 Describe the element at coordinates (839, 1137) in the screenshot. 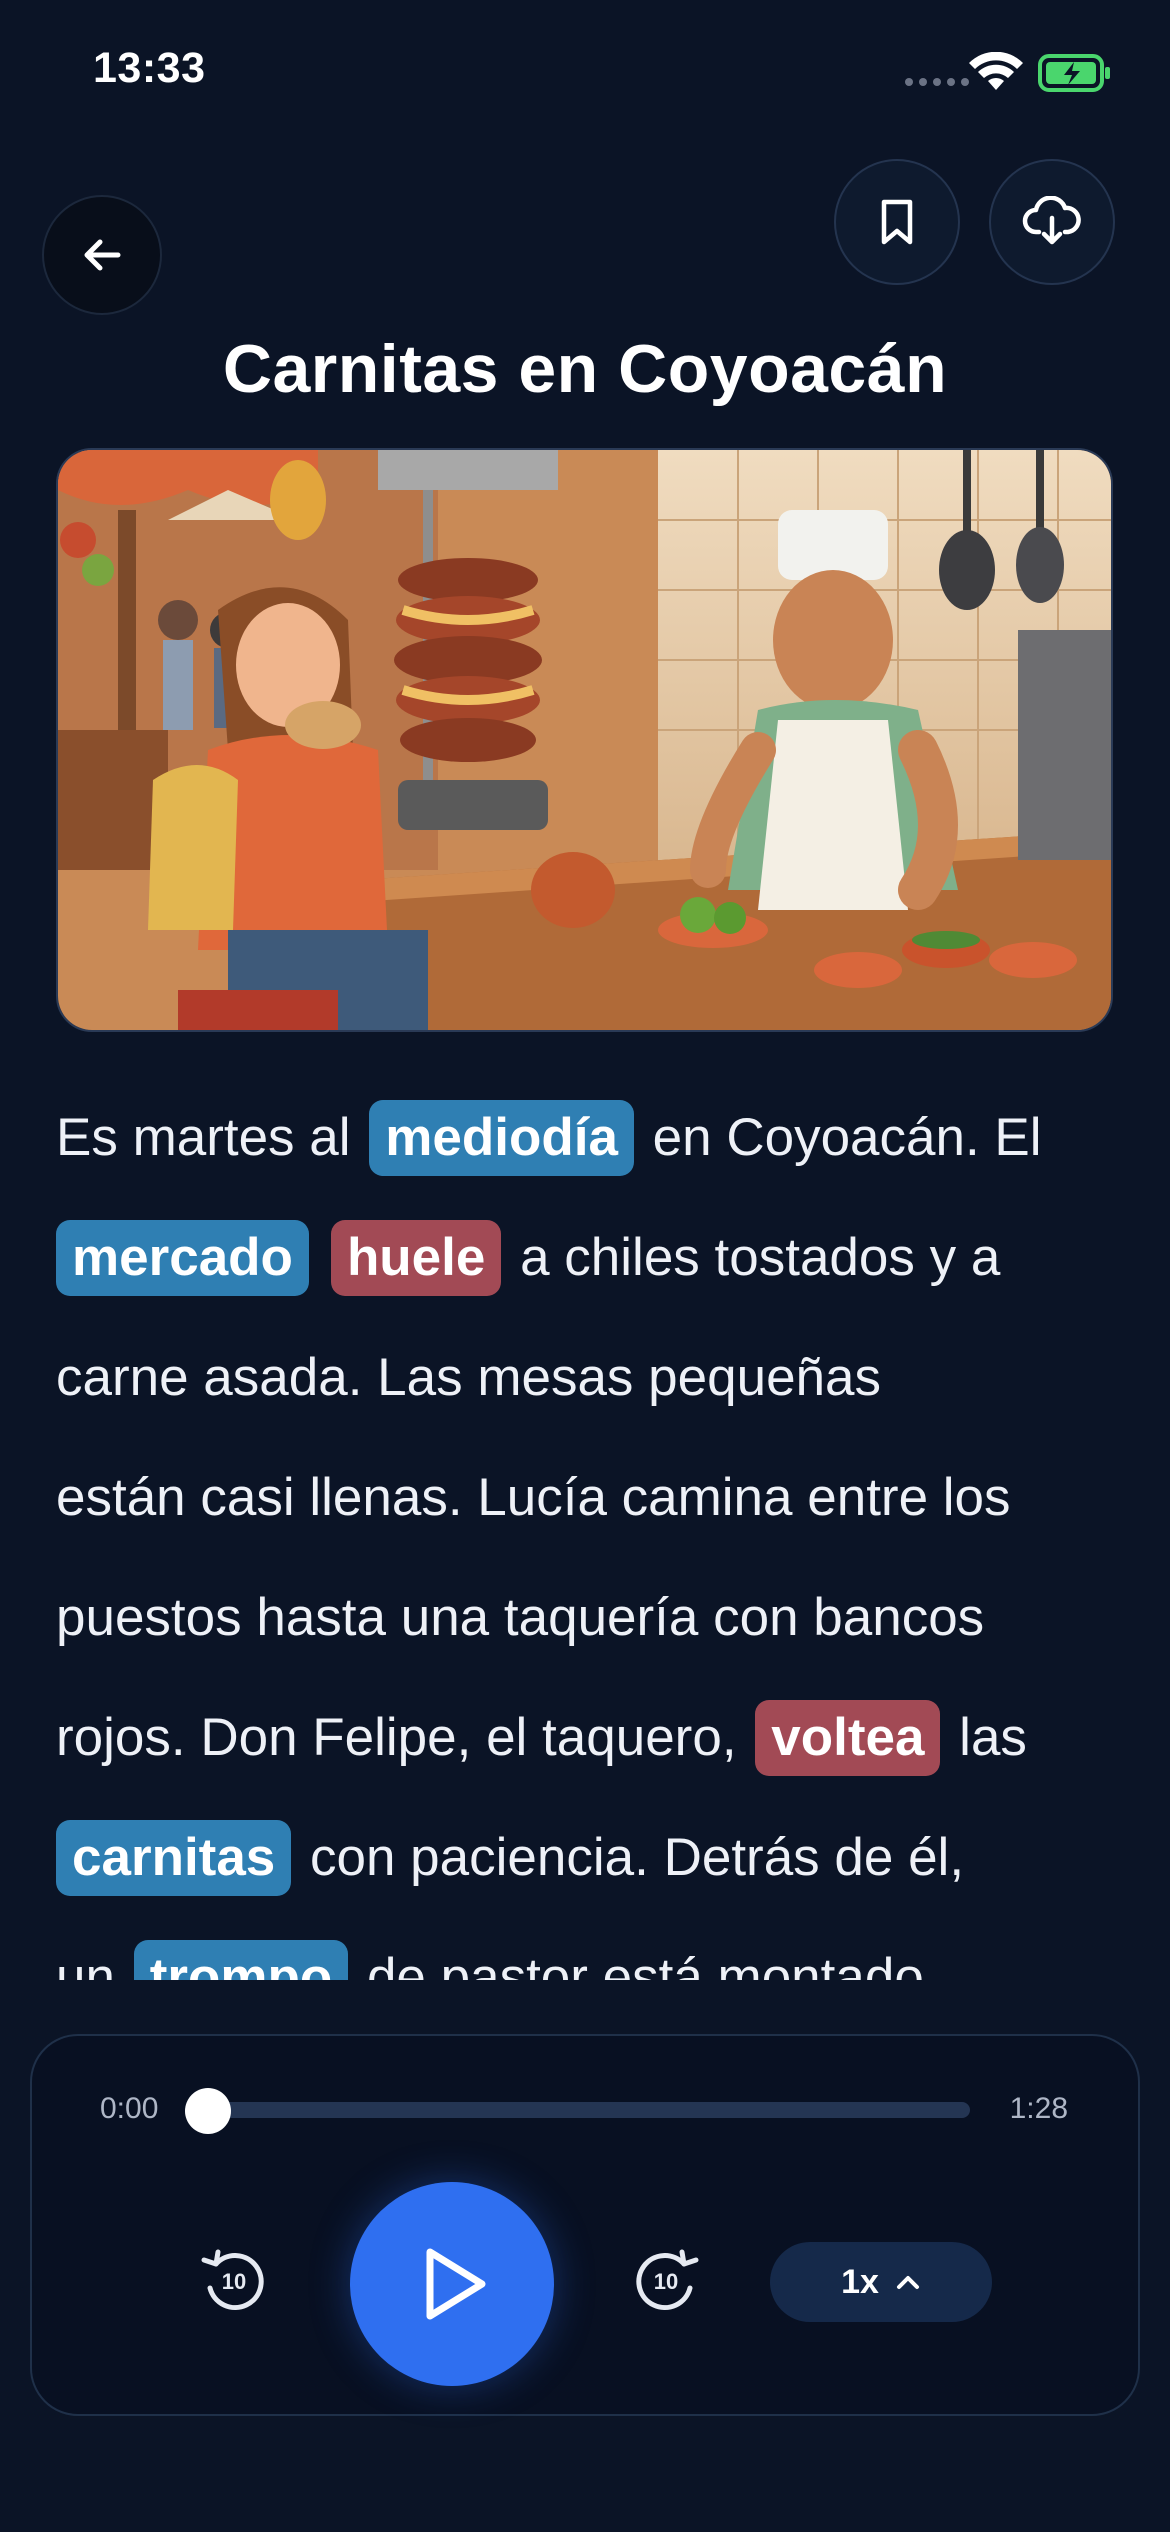

I see `story-text-segment: en Coyoacán. El` at that location.